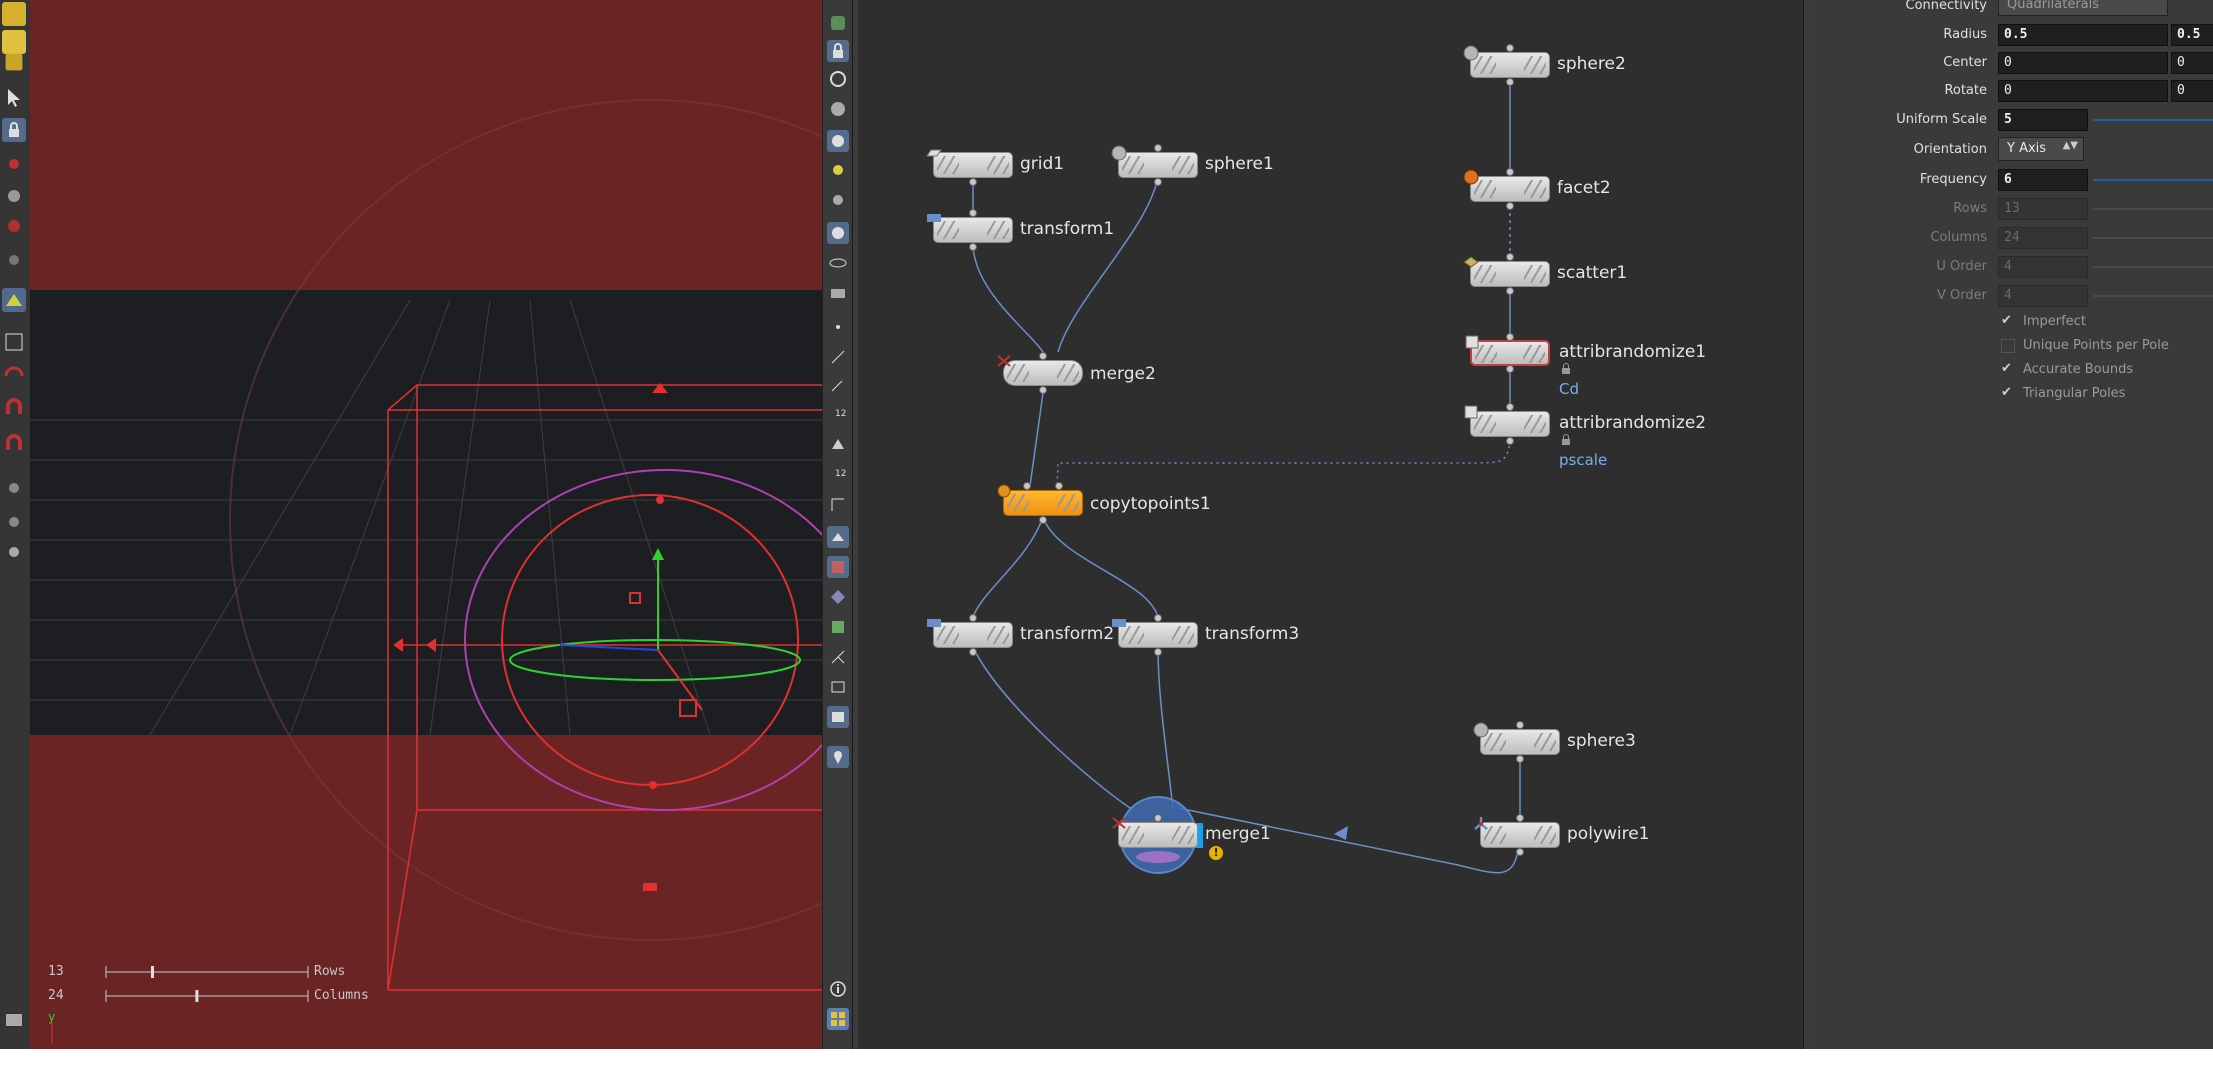 The image size is (2213, 1070). What do you see at coordinates (1591, 64) in the screenshot?
I see `node-label-sphere2: sphere2` at bounding box center [1591, 64].